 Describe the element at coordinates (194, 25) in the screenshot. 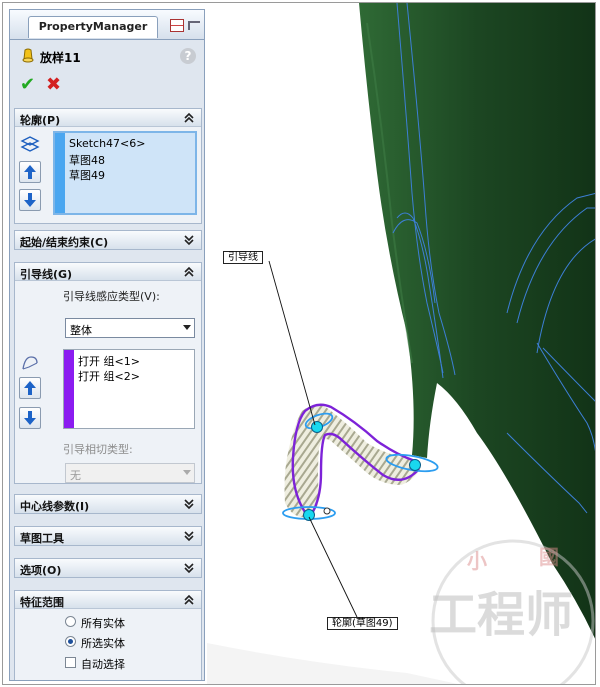

I see `pin-icon` at that location.